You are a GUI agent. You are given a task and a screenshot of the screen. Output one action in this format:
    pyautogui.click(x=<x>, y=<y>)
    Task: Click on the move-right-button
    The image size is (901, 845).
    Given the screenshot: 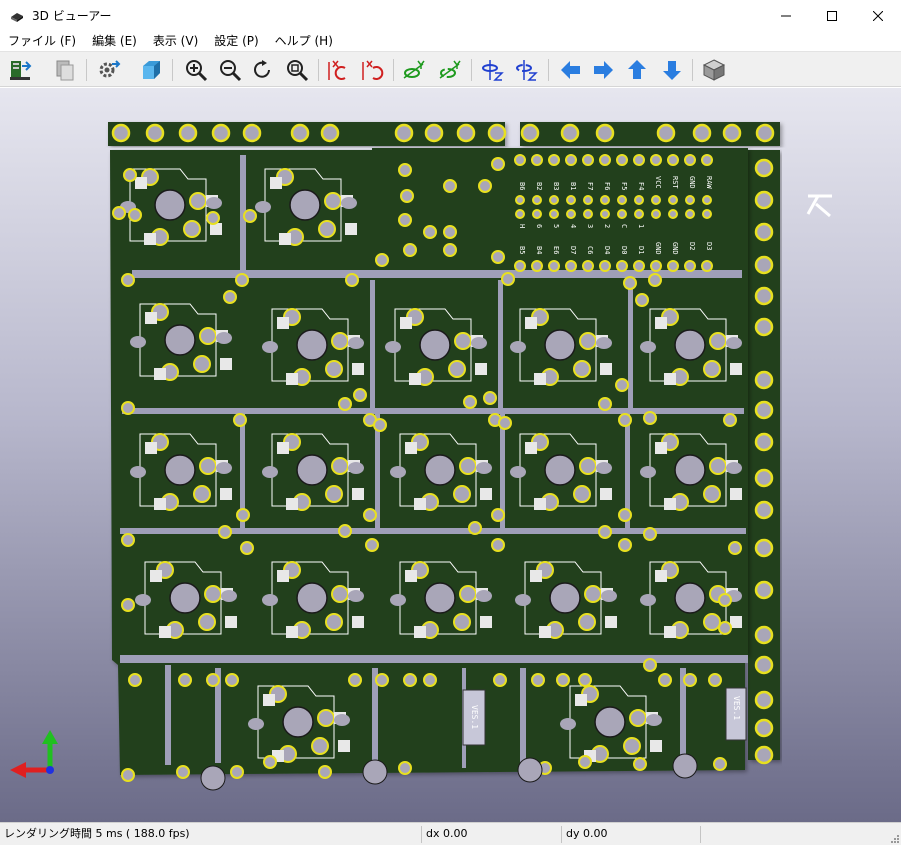 What is the action you would take?
    pyautogui.click(x=603, y=70)
    